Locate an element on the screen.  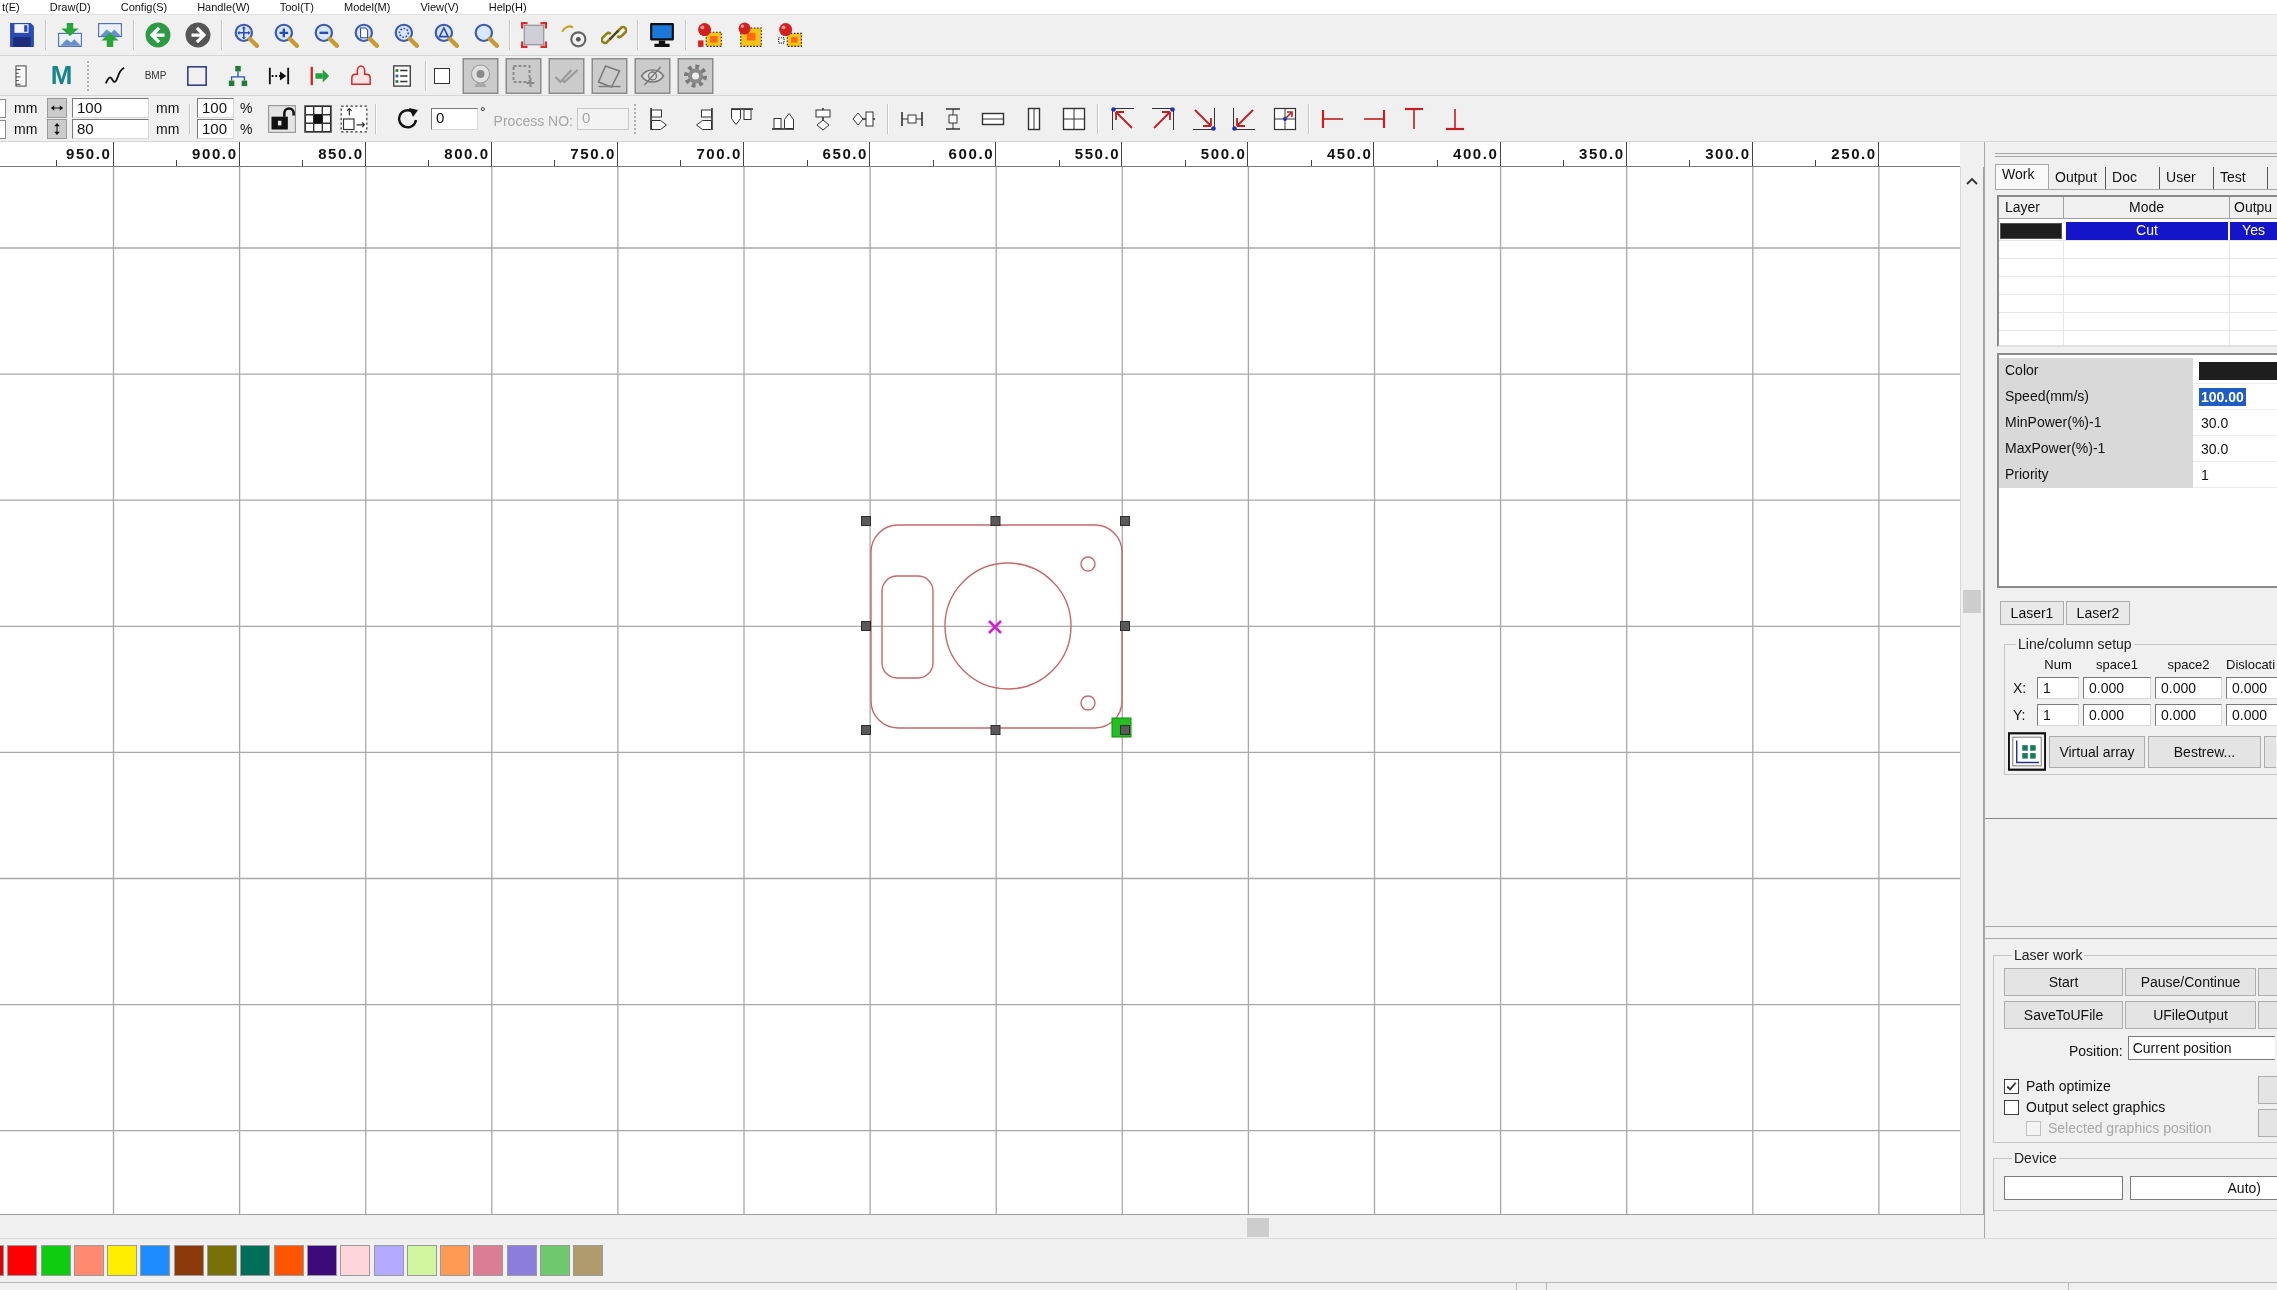
table-cell: Yes is located at coordinates (2253, 231).